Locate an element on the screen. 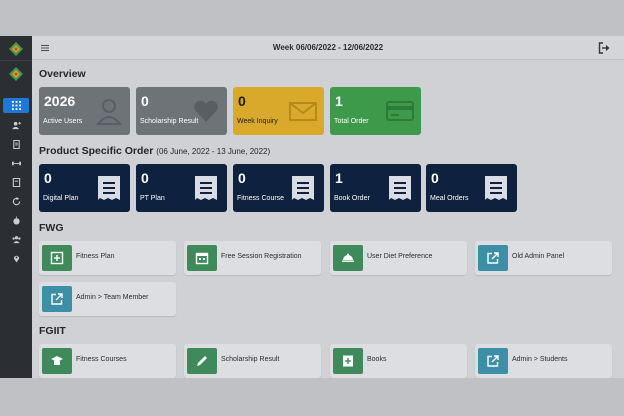 Image resolution: width=624 pixels, height=416 pixels. order-card-fitness-course: 0 Fitness Course is located at coordinates (278, 188).